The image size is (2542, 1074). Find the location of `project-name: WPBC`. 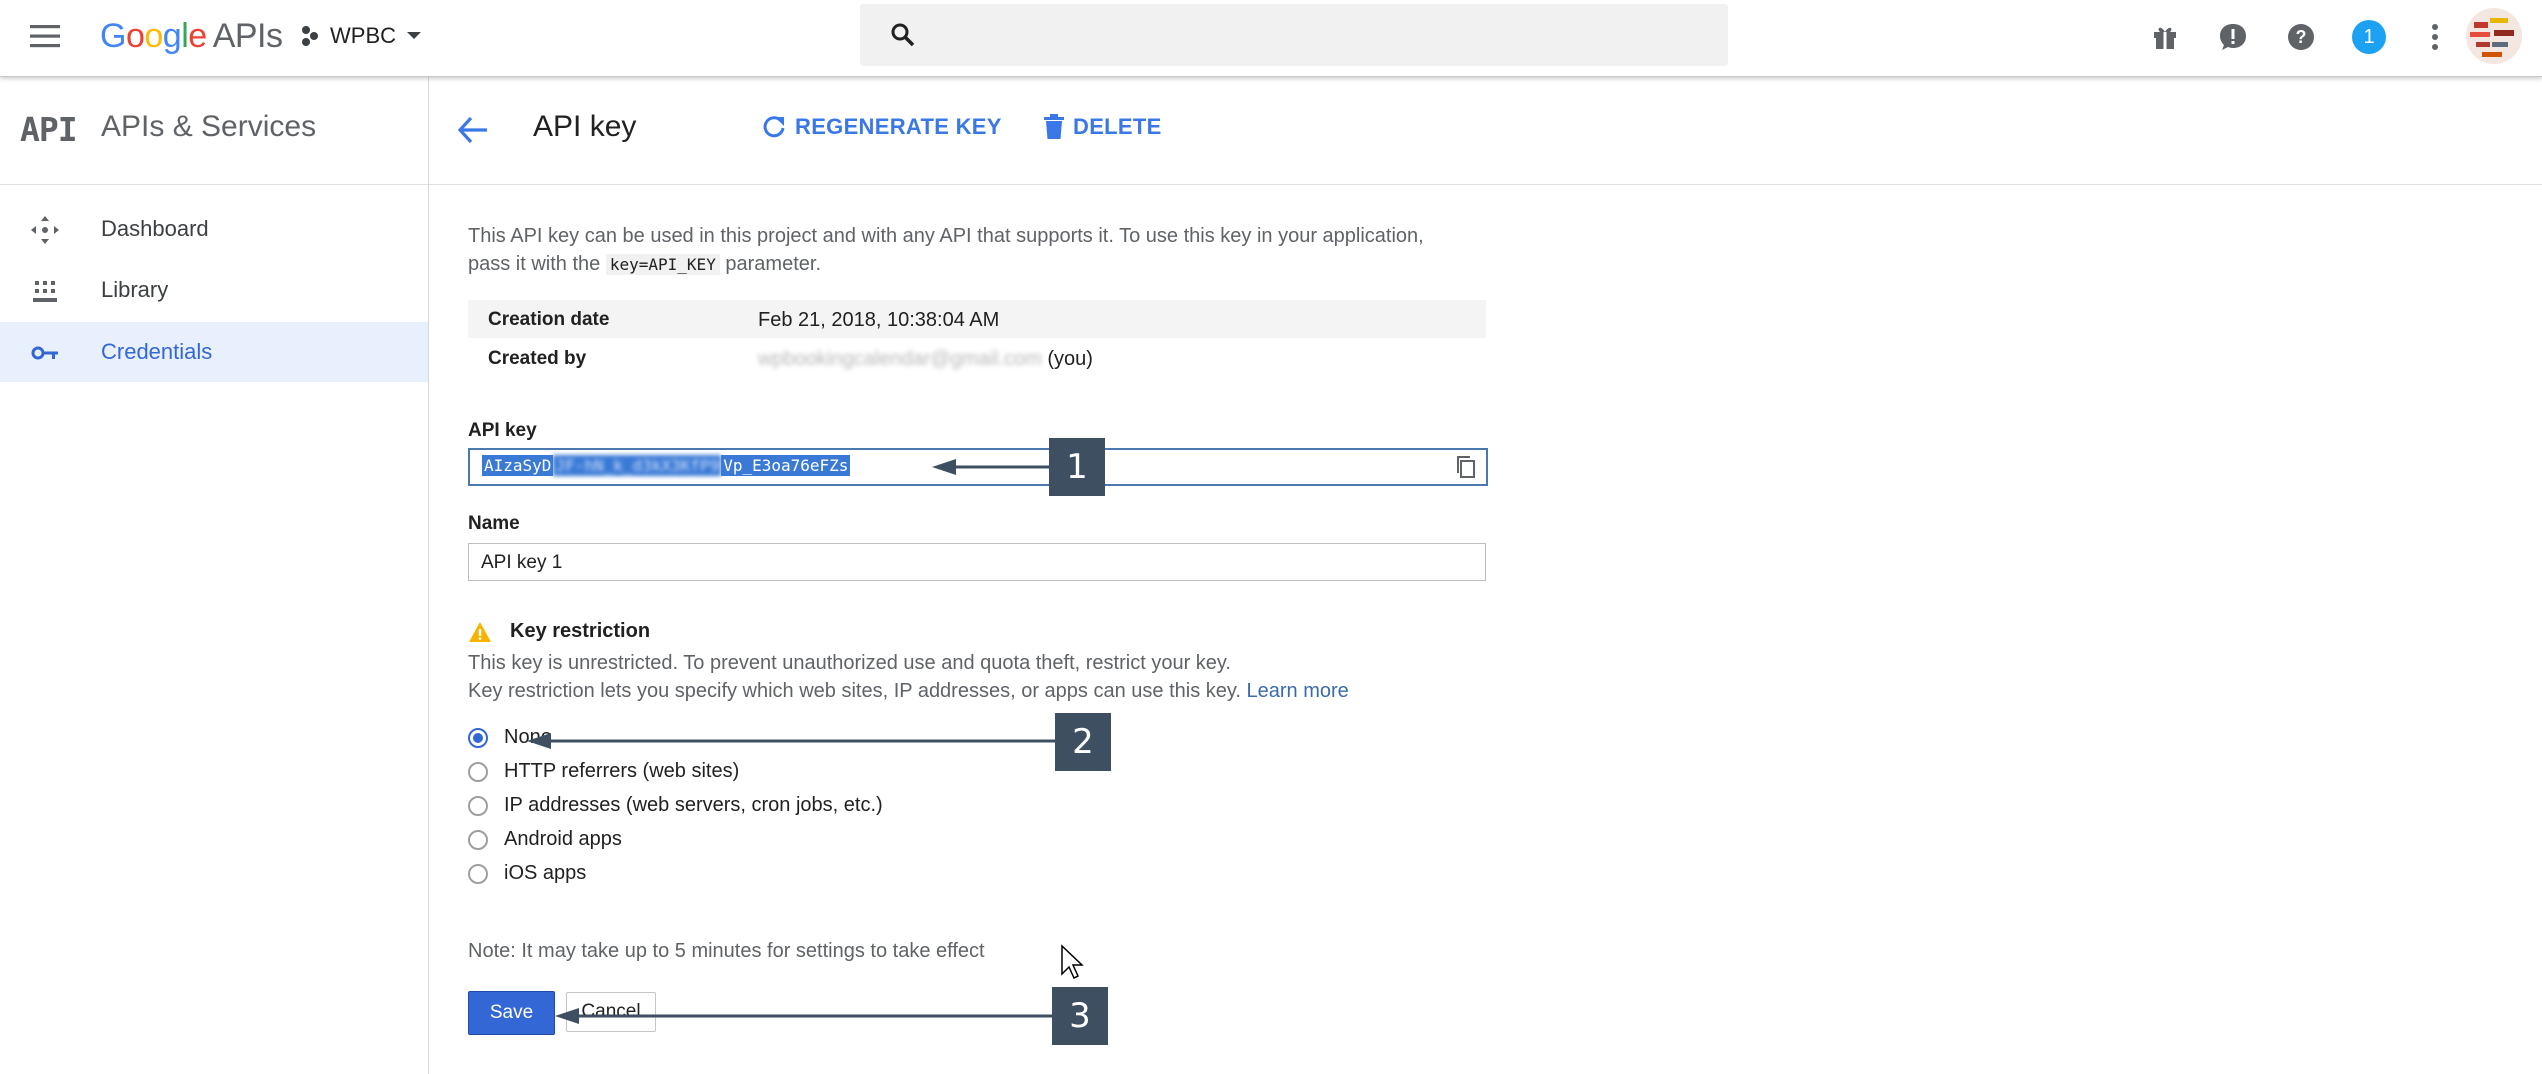

project-name: WPBC is located at coordinates (363, 35).